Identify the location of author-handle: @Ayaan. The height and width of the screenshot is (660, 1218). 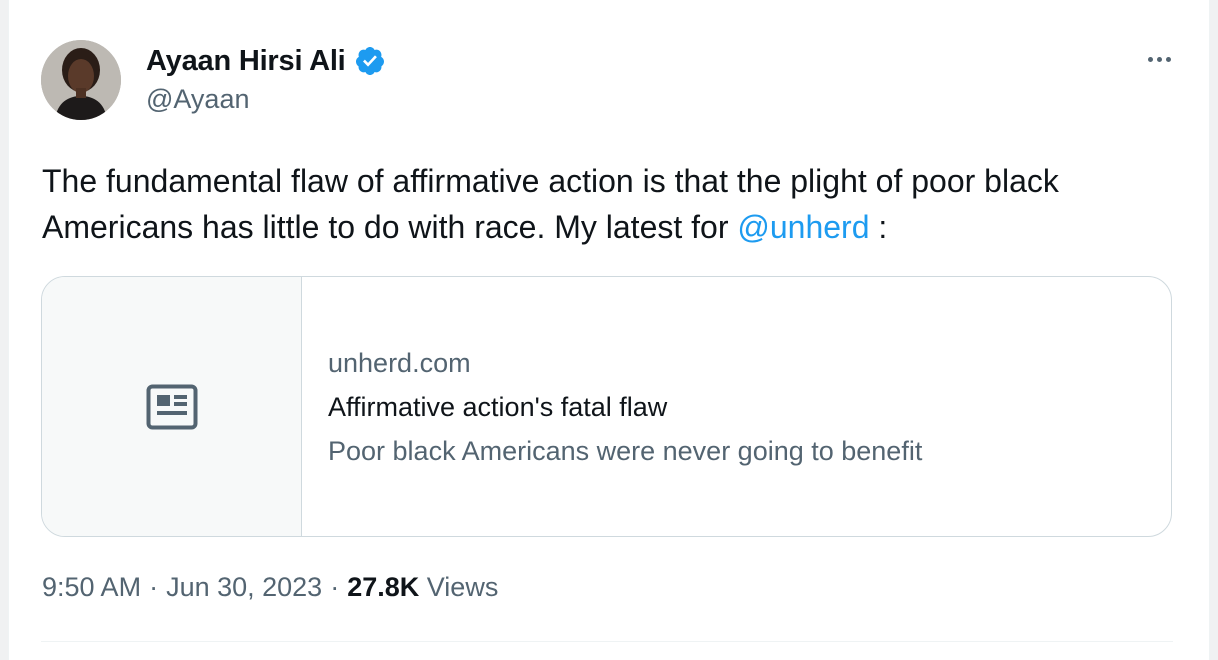
(197, 99).